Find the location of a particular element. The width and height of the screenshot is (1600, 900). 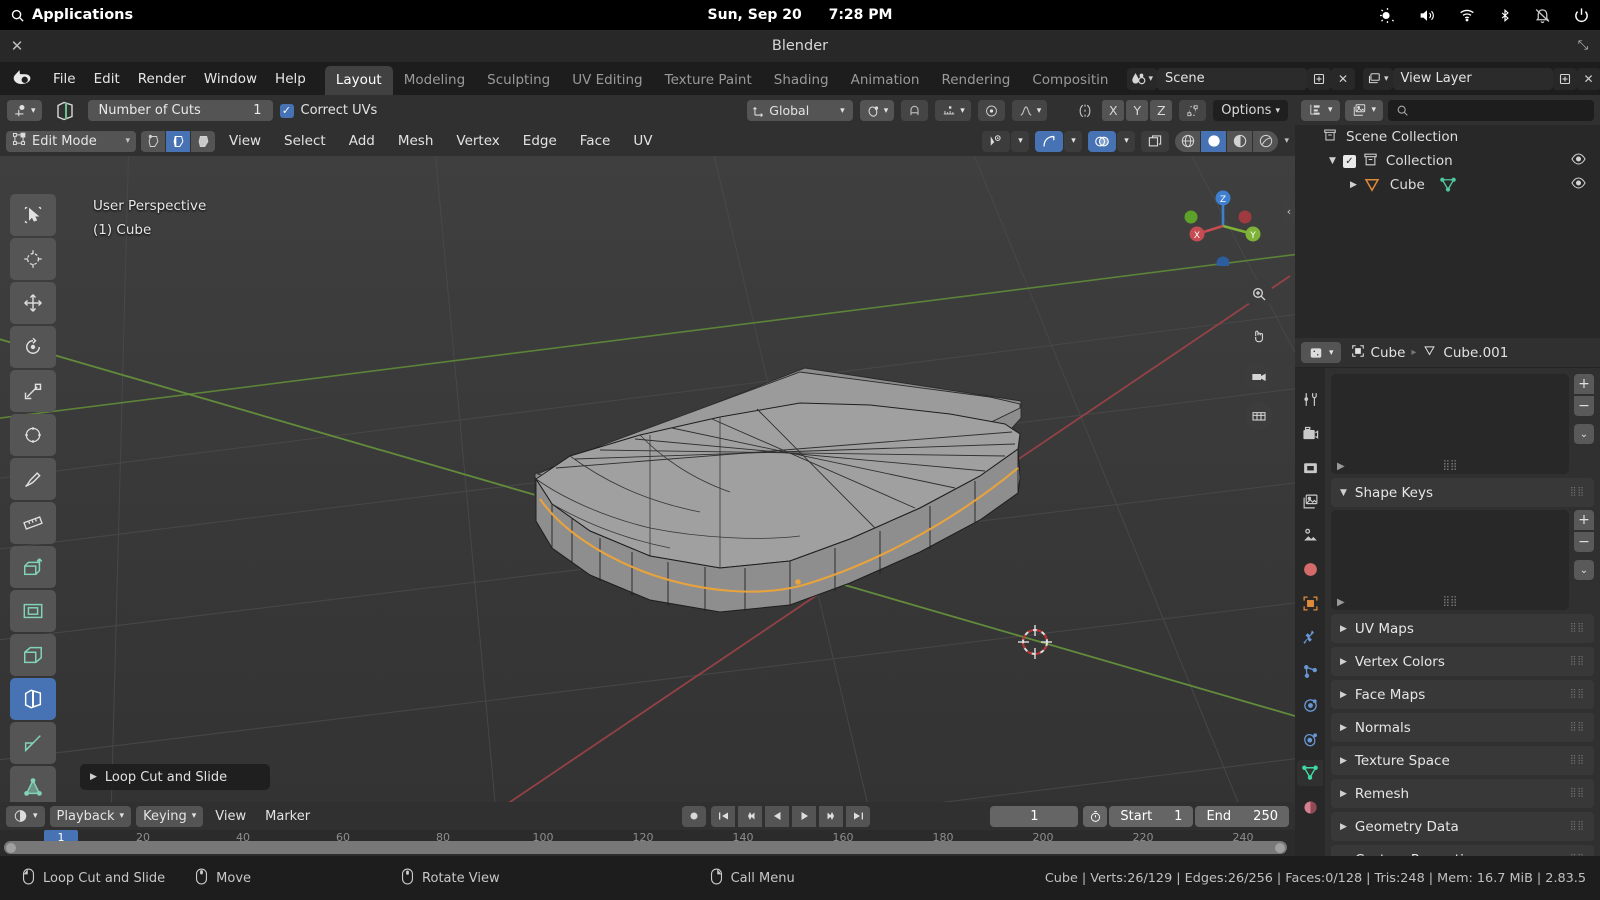

scale-tool is located at coordinates (33, 391).